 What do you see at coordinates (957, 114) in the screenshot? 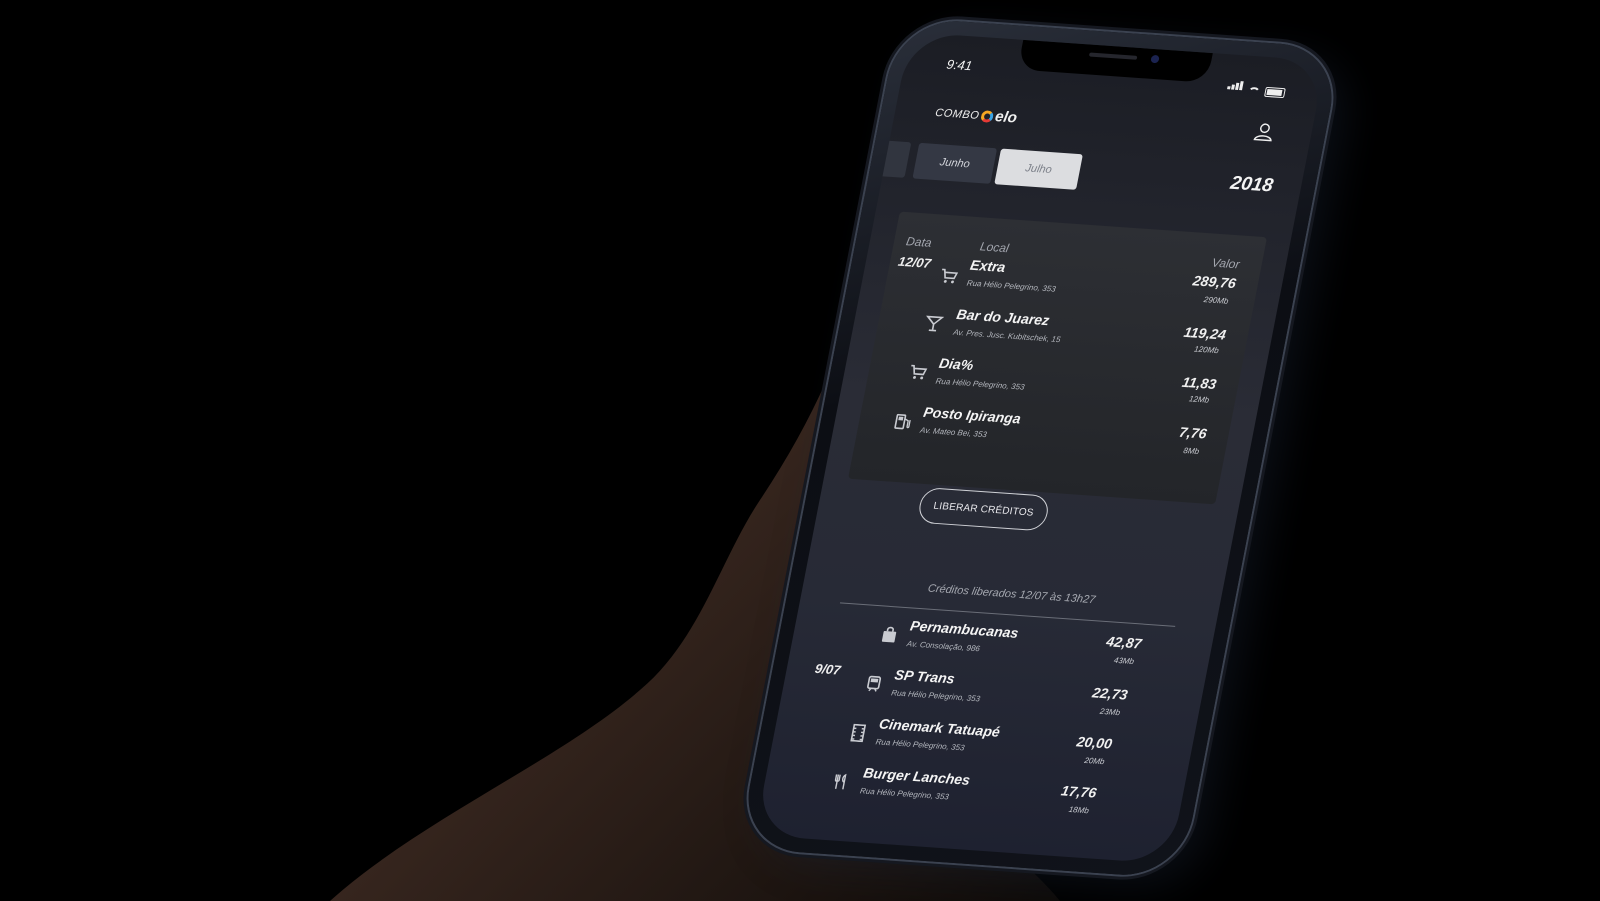
I see `brand-combo-text: COMBO` at bounding box center [957, 114].